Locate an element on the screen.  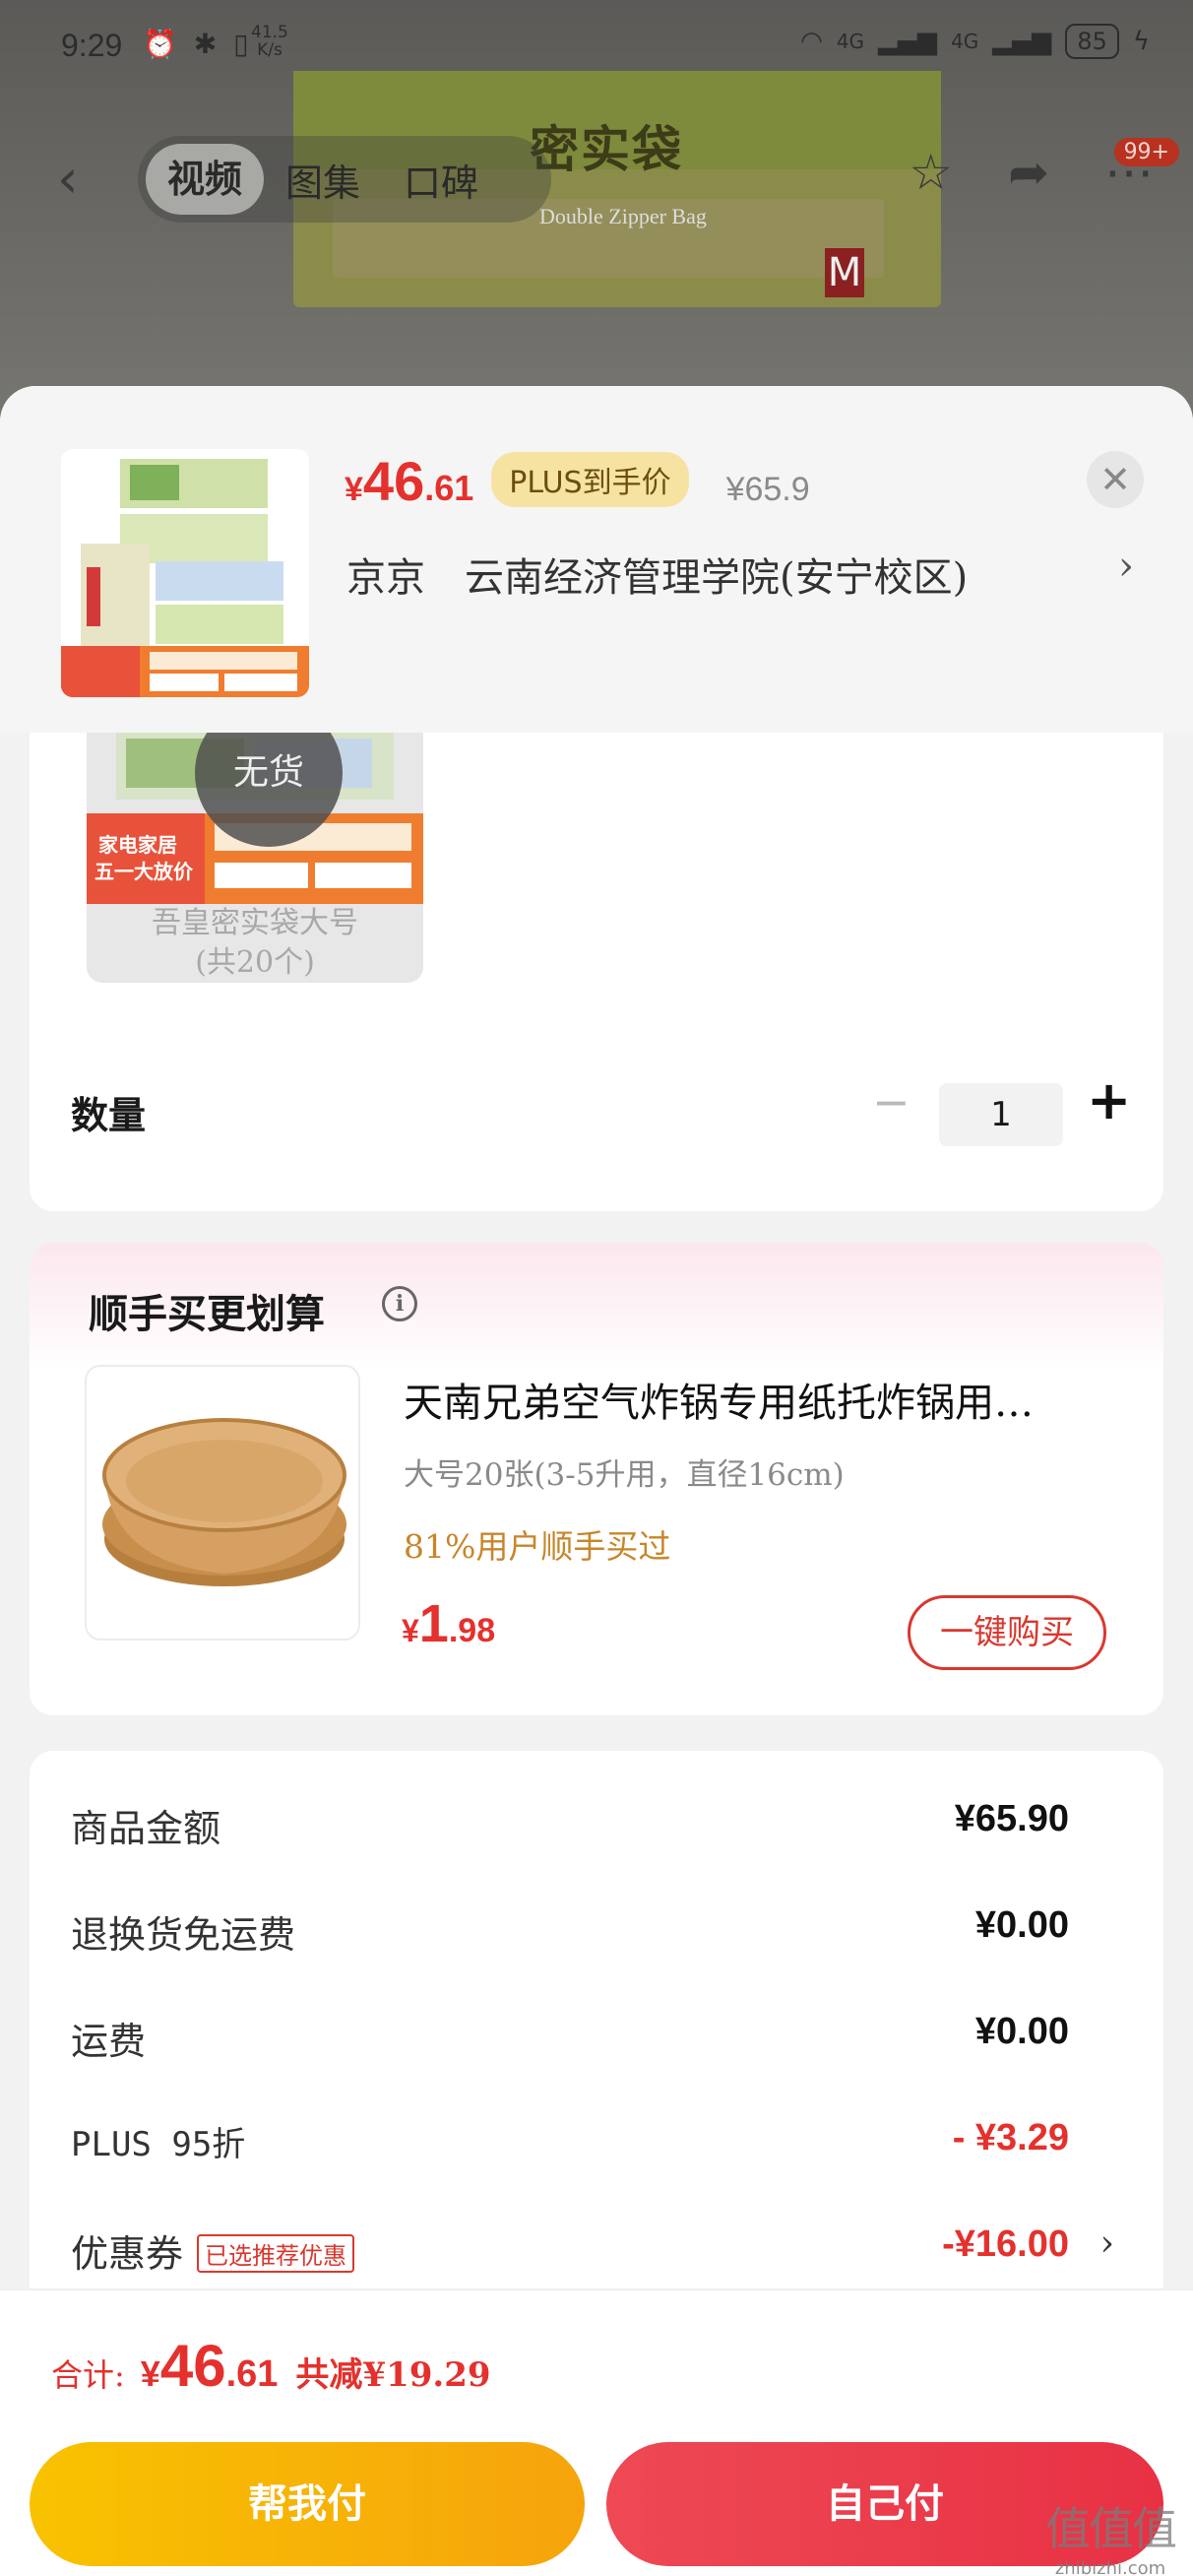
summary-value: -¥16.00 is located at coordinates (1005, 2244).